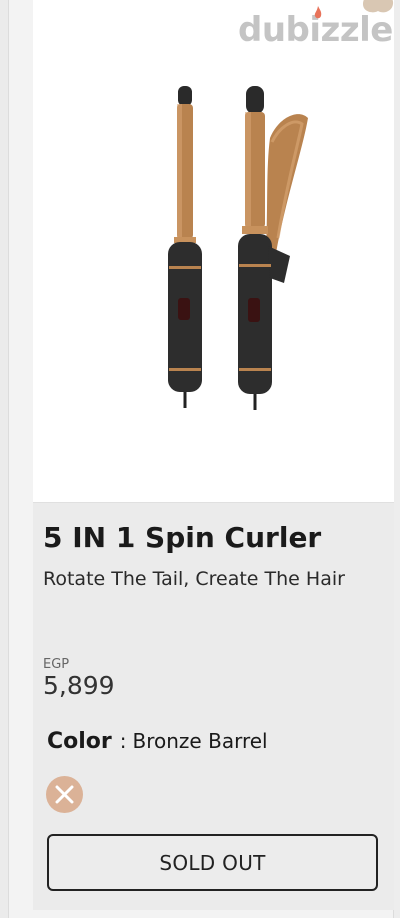 This screenshot has height=918, width=400. Describe the element at coordinates (212, 862) in the screenshot. I see `sold-out-button: SOLD OUT` at that location.